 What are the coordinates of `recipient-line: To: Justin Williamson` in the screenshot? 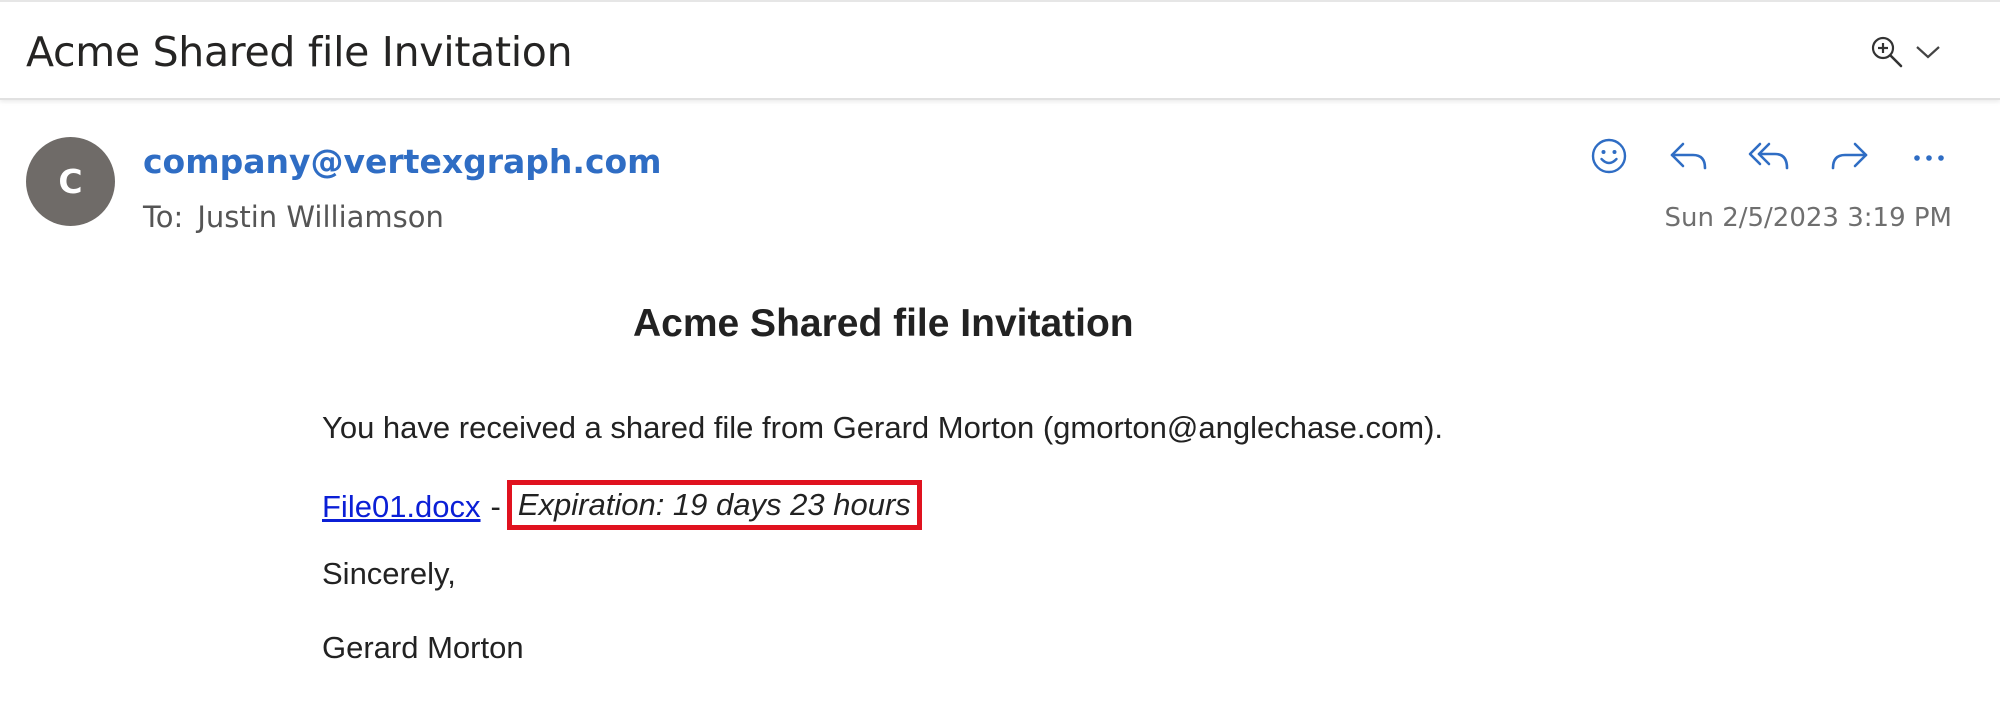 It's located at (293, 217).